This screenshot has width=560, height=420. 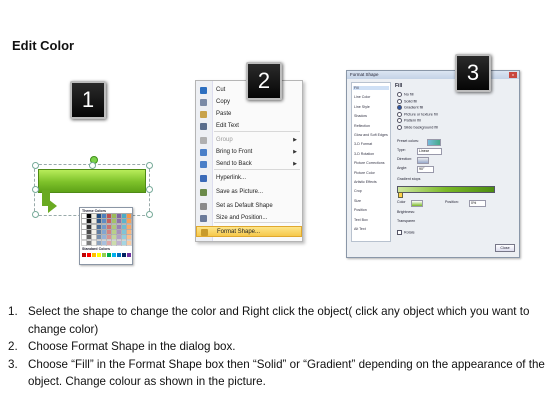 I want to click on category-item: Crop, so click(x=358, y=191).